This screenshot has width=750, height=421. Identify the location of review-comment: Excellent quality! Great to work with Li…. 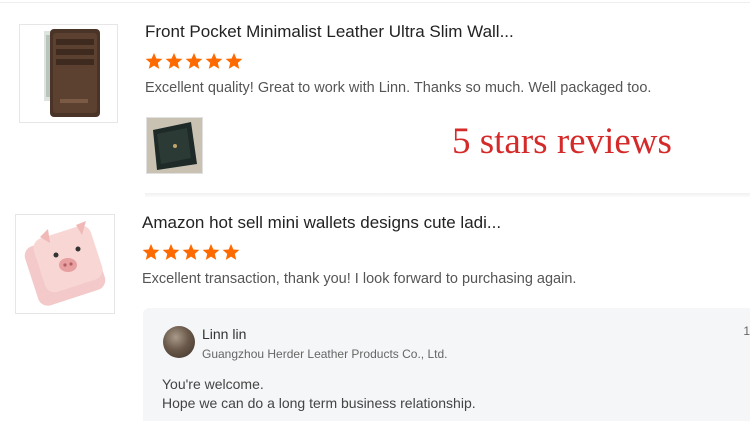
(398, 88).